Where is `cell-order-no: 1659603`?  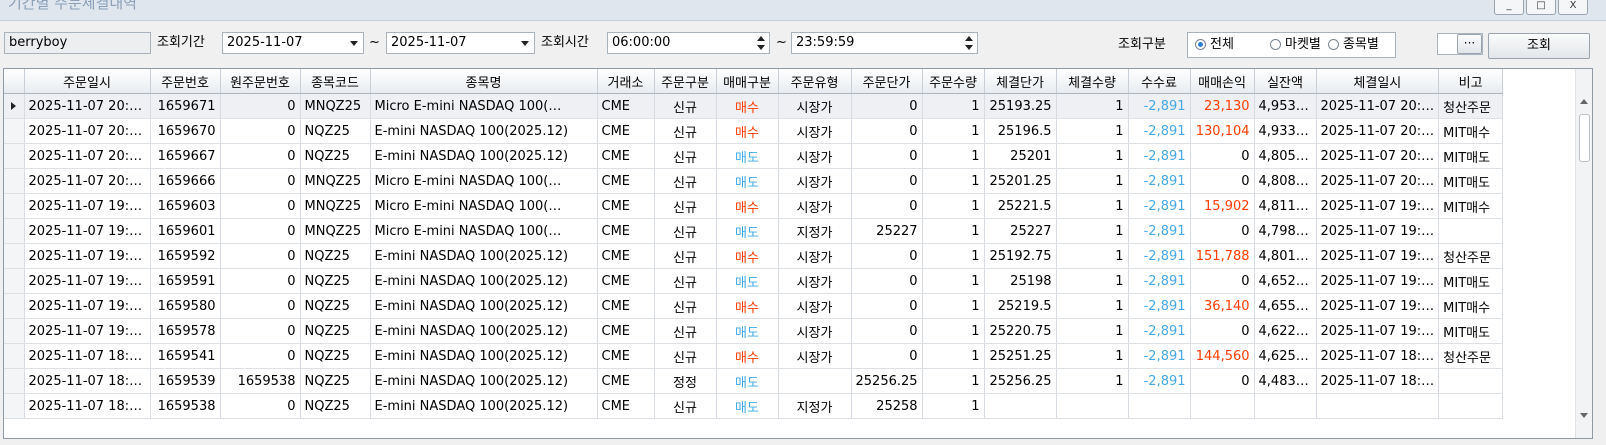
cell-order-no: 1659603 is located at coordinates (185, 206).